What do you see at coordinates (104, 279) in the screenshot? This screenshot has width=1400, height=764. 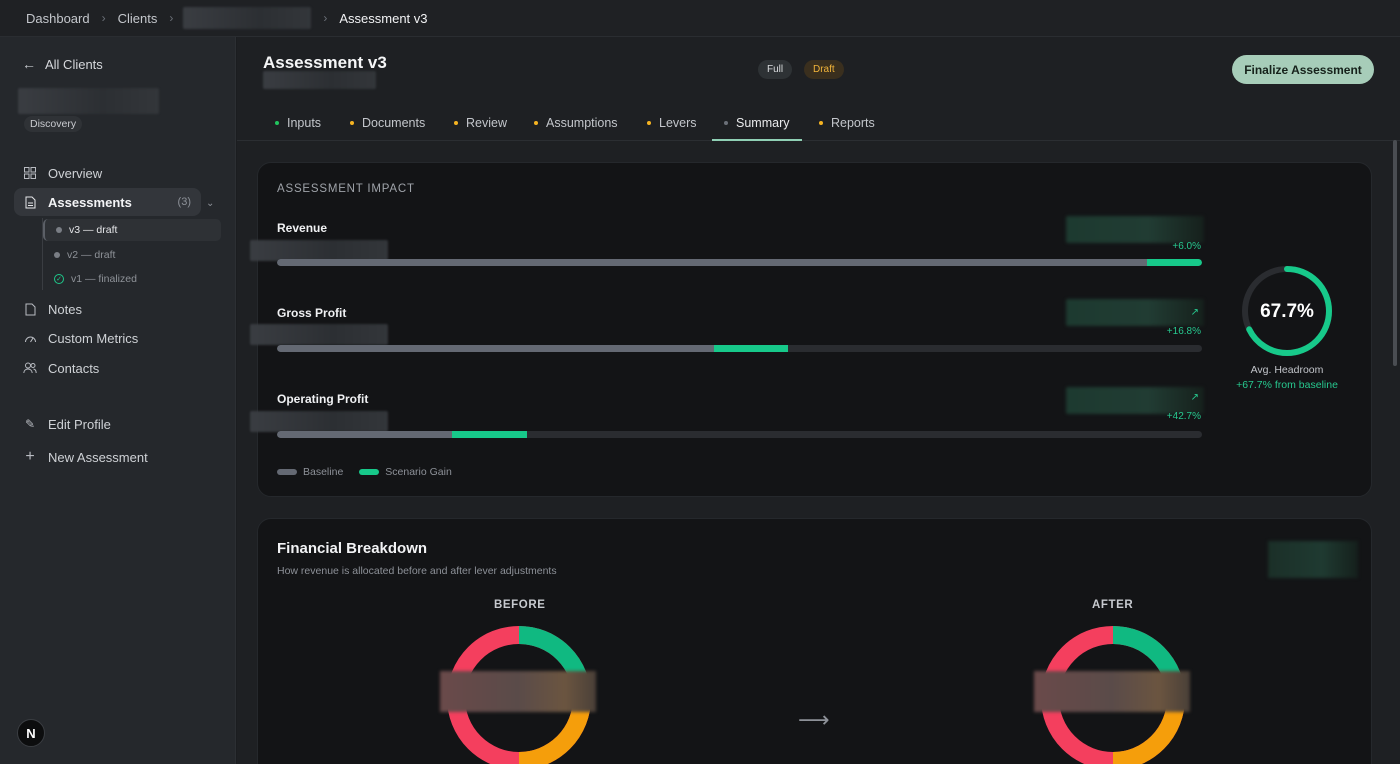 I see `version-label: v1 — finalized` at bounding box center [104, 279].